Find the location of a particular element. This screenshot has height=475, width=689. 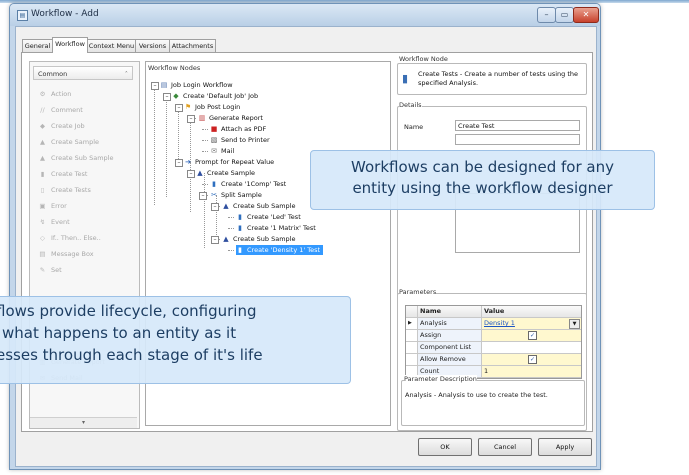

tab-versions: Versions is located at coordinates (152, 45).